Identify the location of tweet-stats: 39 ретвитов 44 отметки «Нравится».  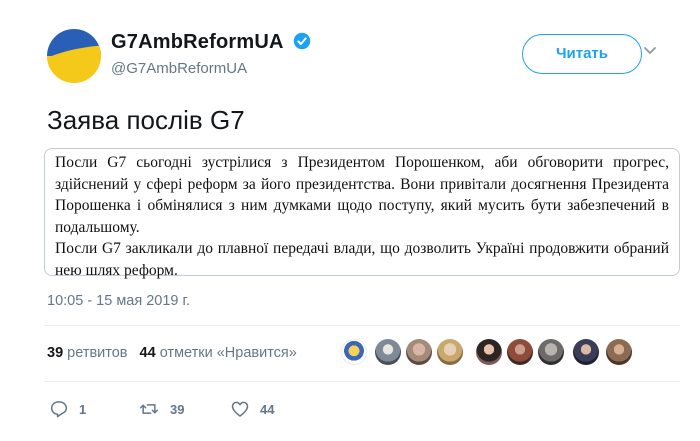
(172, 353).